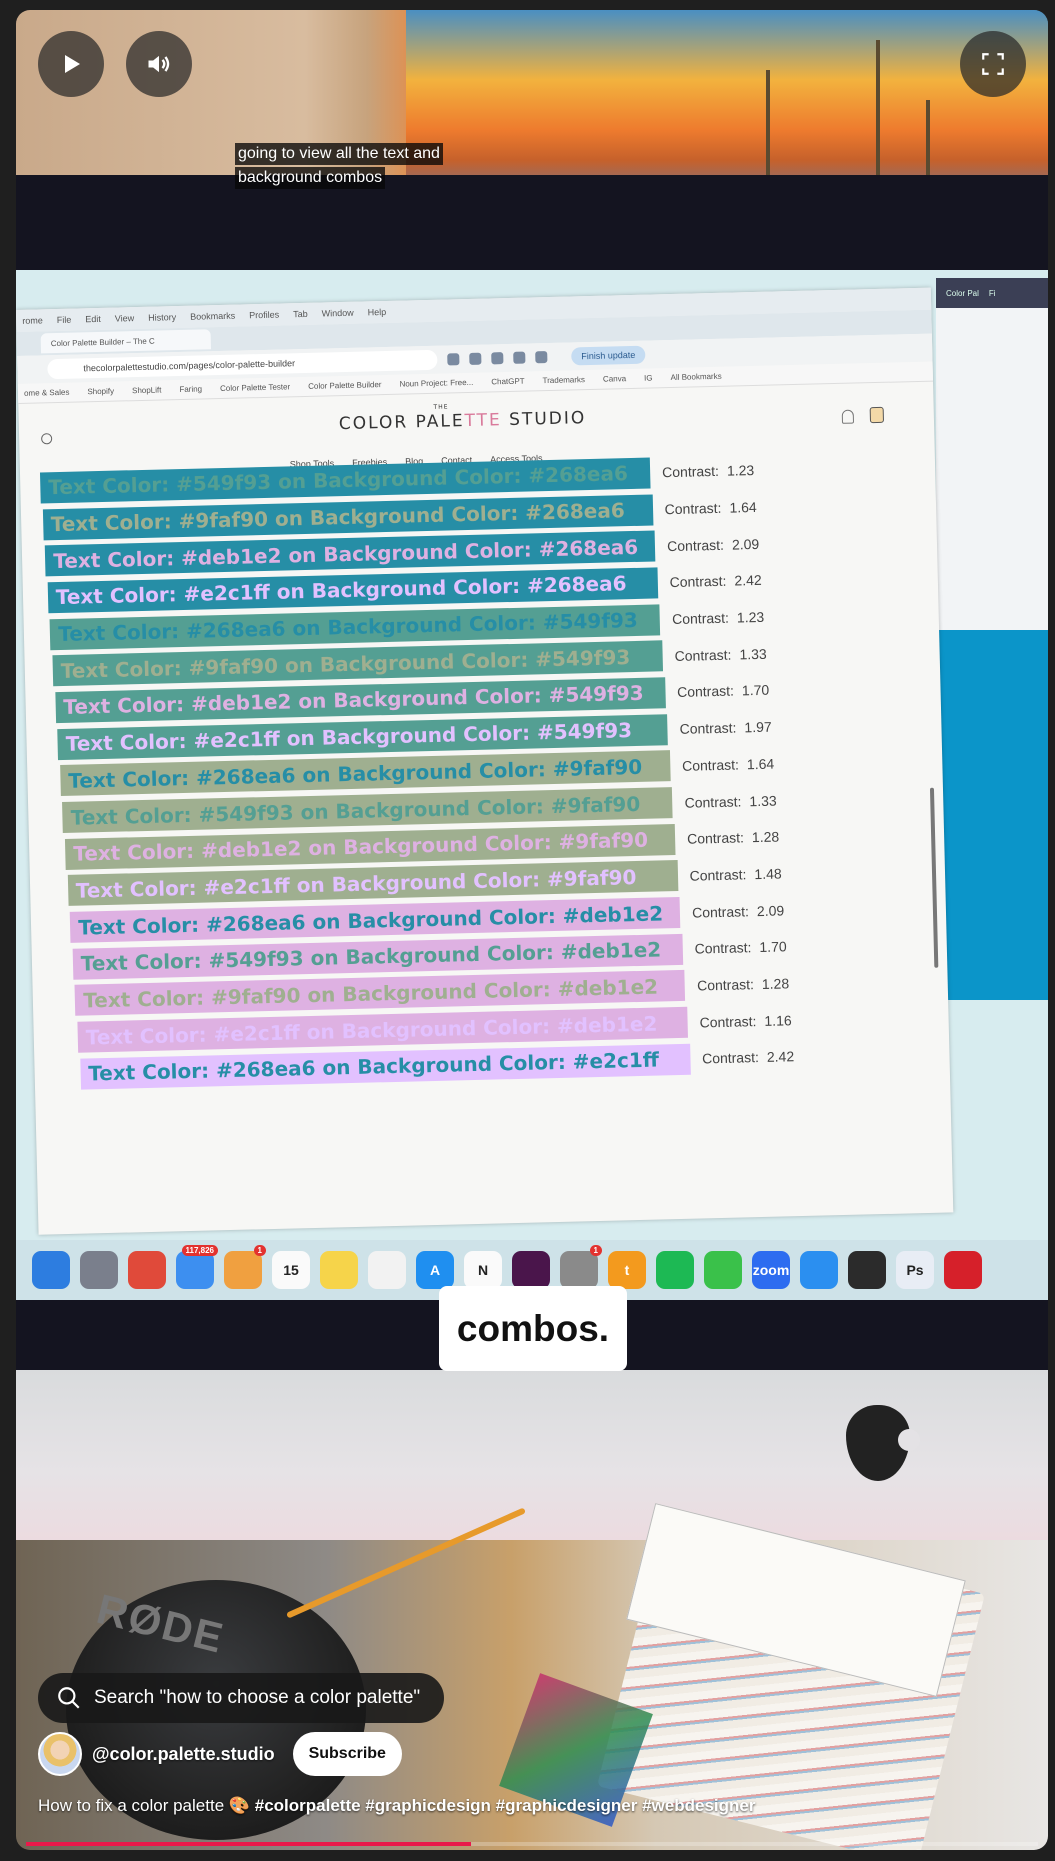  I want to click on zoom-icon: zoom, so click(771, 1270).